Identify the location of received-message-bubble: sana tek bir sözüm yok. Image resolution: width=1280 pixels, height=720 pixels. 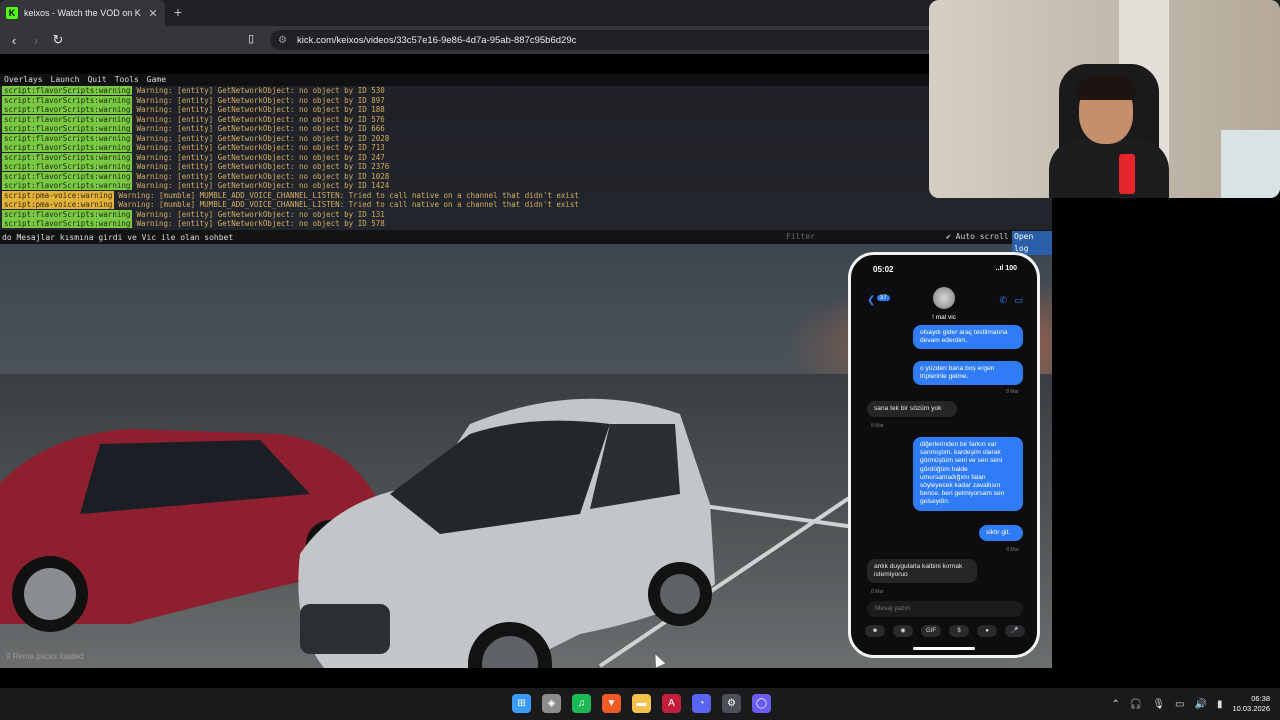
(912, 409).